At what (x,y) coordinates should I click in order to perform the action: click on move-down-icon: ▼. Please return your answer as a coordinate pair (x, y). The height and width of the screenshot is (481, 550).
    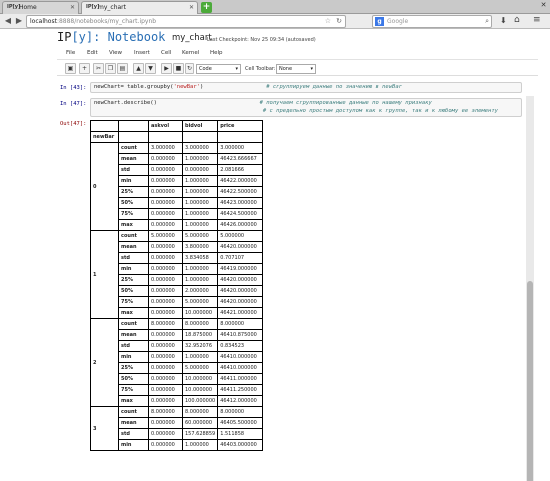
    Looking at the image, I should click on (150, 68).